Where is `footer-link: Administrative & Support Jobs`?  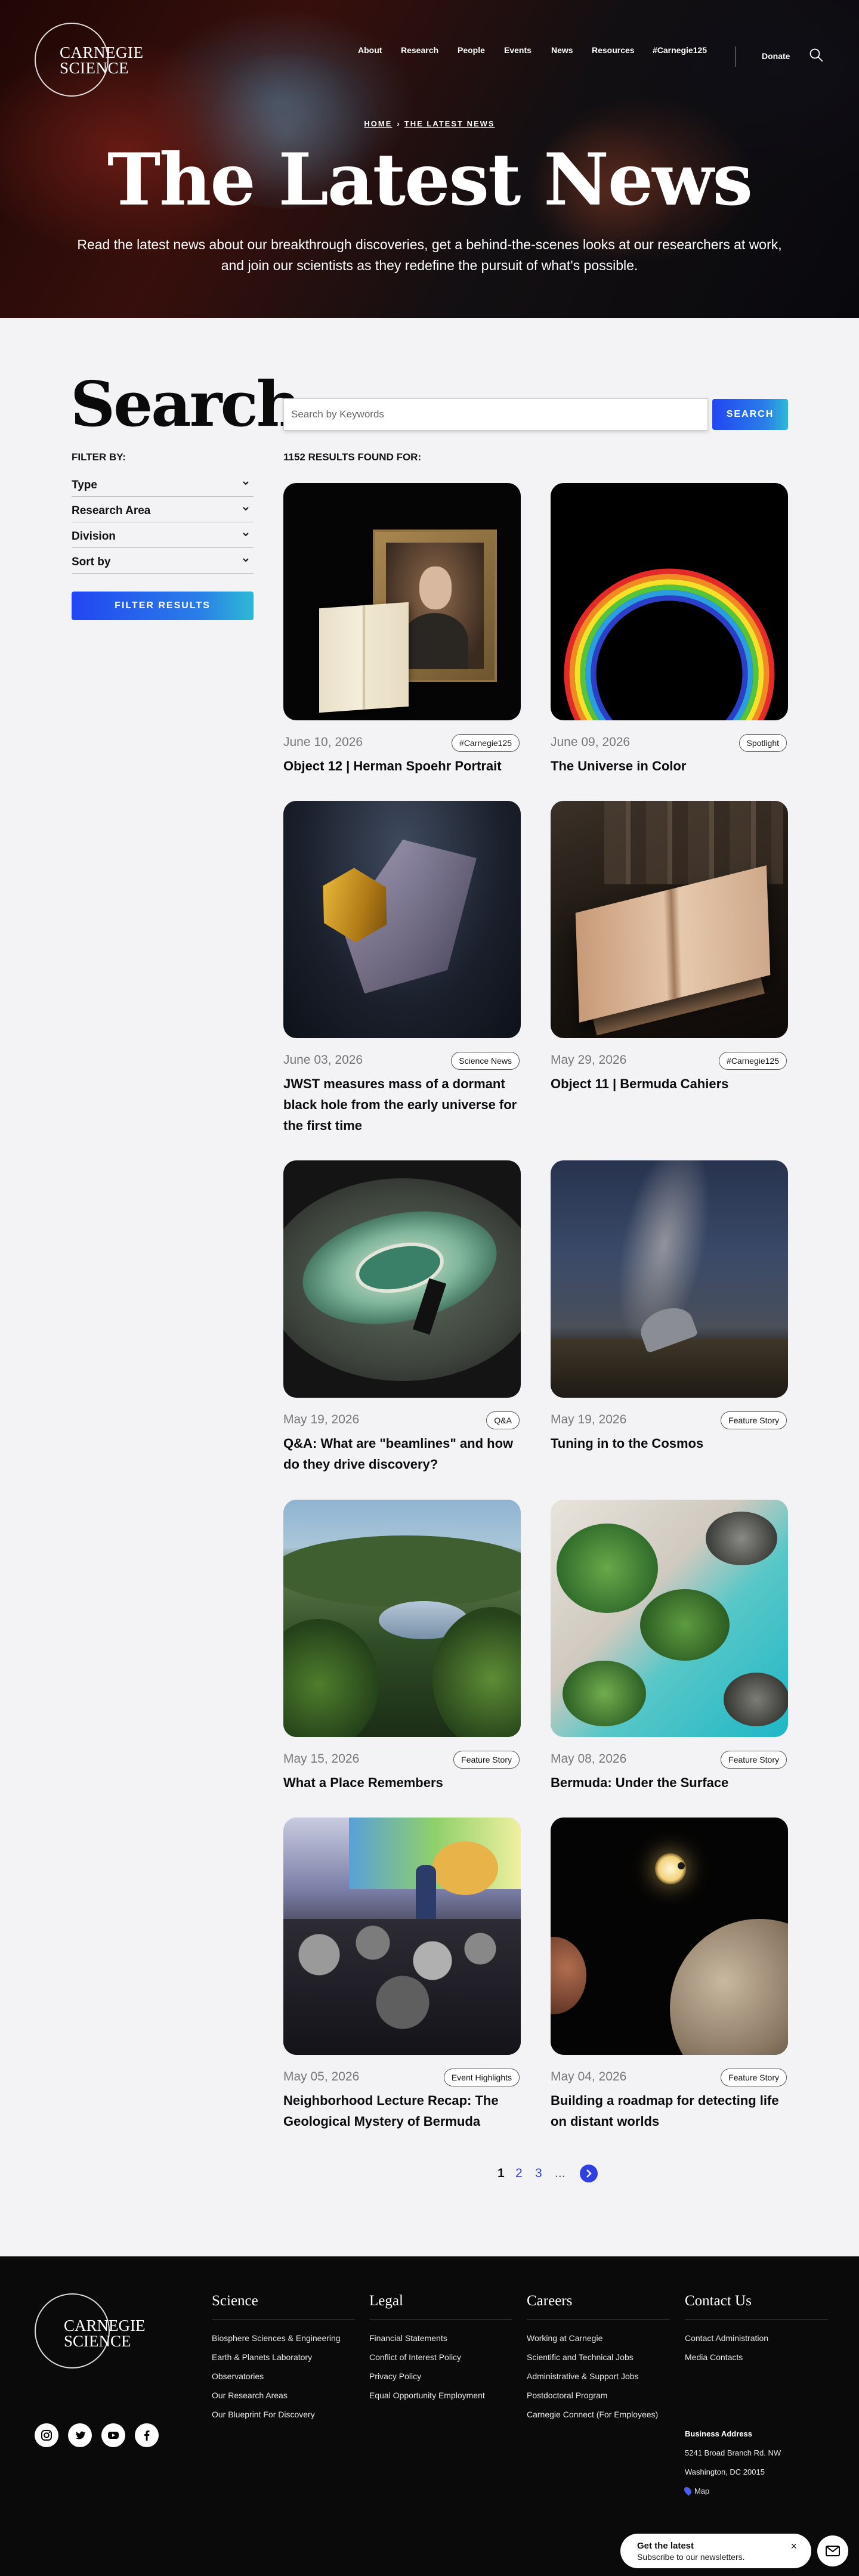 footer-link: Administrative & Support Jobs is located at coordinates (598, 2377).